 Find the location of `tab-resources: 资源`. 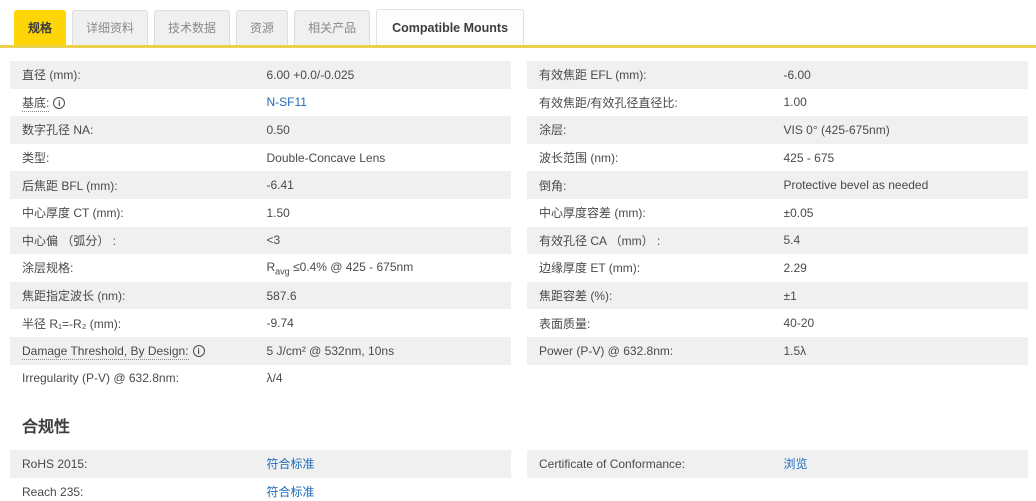

tab-resources: 资源 is located at coordinates (262, 27).